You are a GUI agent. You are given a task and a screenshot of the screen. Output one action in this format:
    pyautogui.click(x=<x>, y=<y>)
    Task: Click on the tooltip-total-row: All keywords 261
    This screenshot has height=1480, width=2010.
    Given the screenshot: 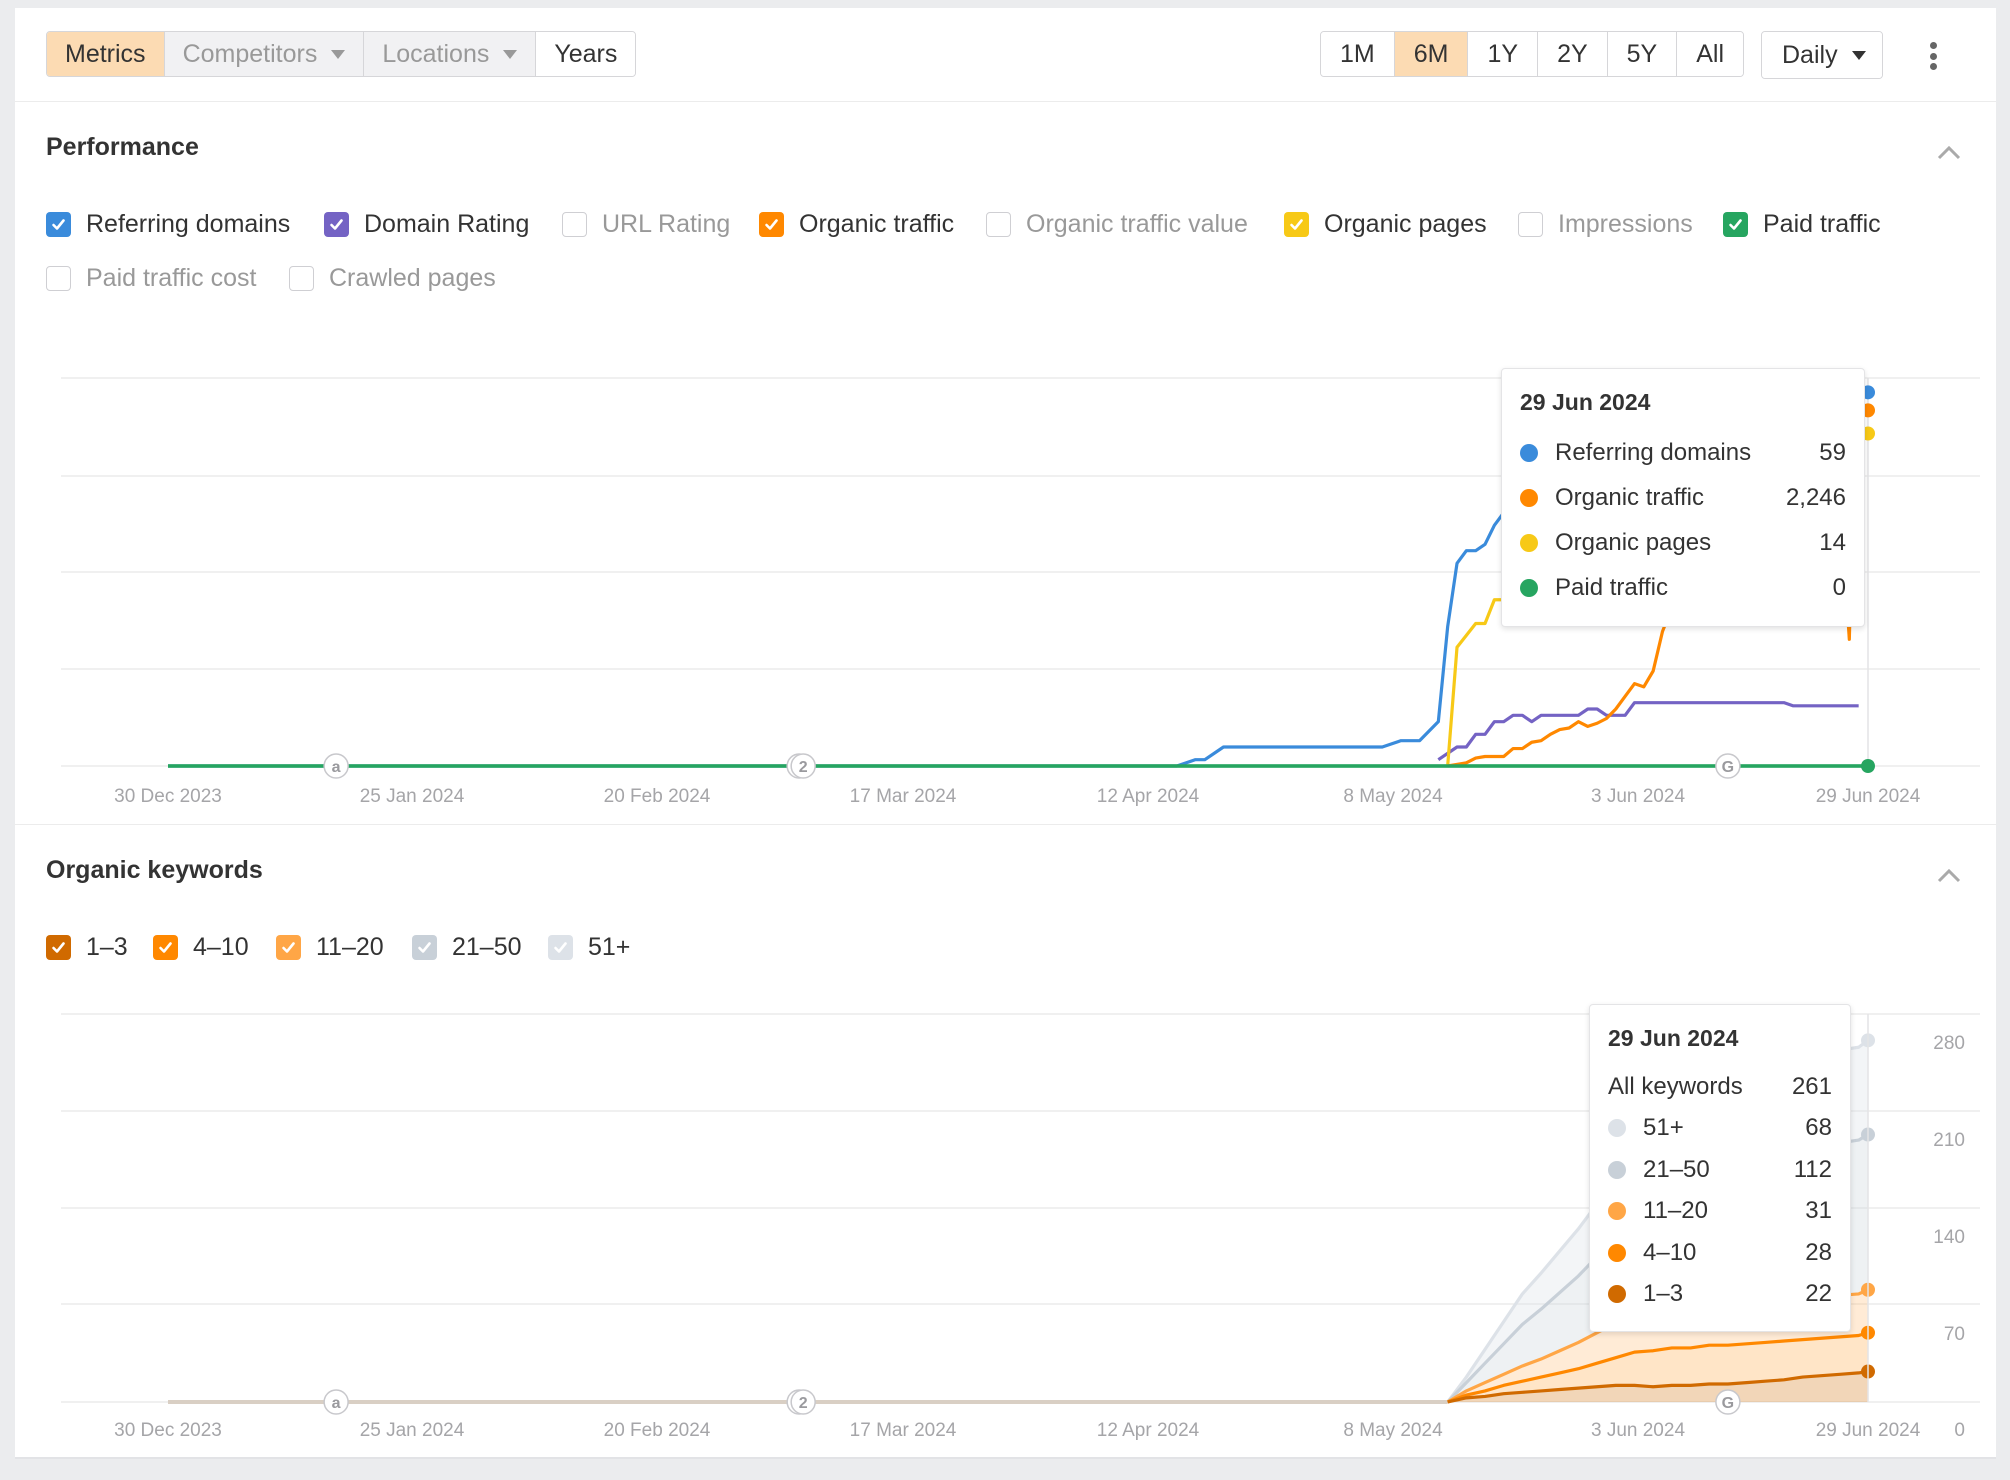 What is the action you would take?
    pyautogui.click(x=1720, y=1087)
    